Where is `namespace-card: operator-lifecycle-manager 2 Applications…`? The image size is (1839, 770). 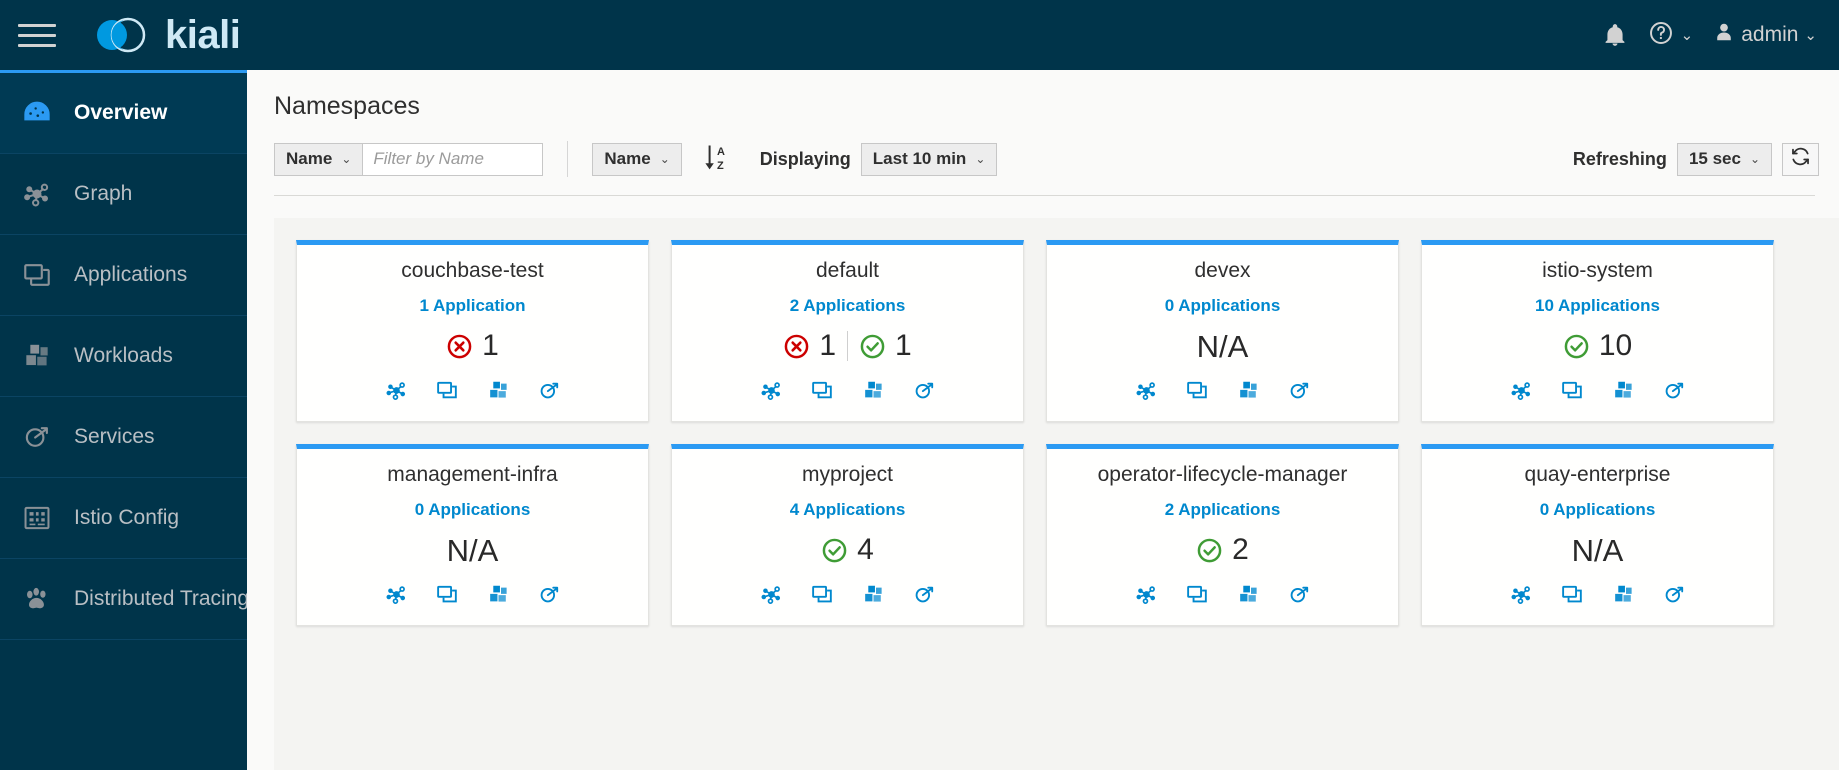
namespace-card: operator-lifecycle-manager 2 Applications… is located at coordinates (1222, 535).